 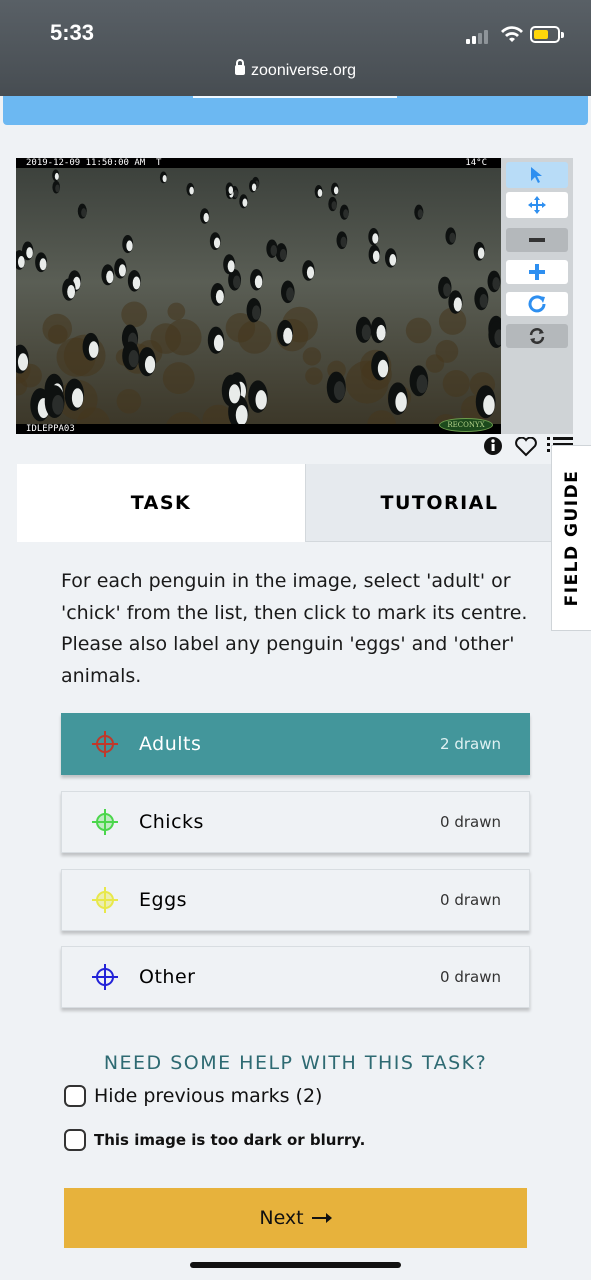 I want to click on zoom-out-button, so click(x=537, y=240).